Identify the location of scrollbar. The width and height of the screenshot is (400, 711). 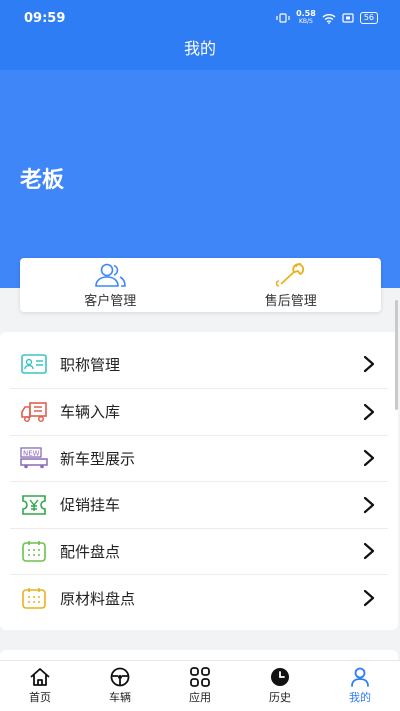
(396, 355).